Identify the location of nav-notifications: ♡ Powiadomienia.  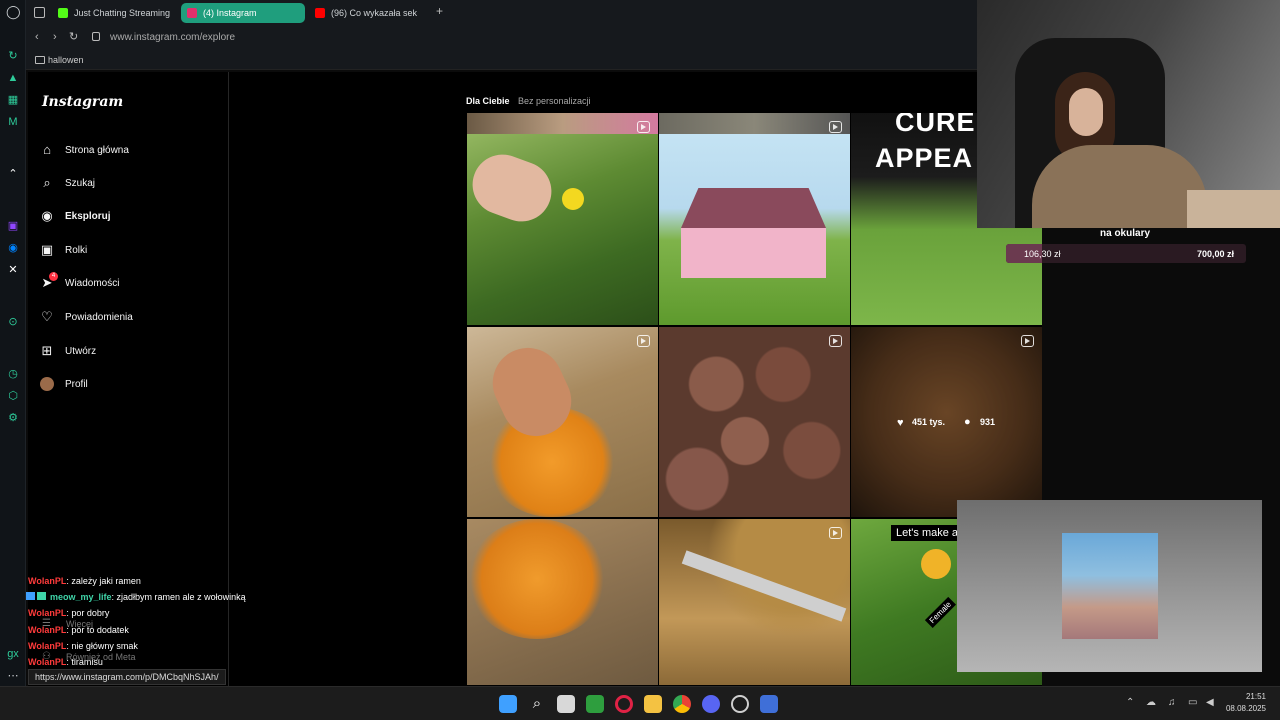
(130, 317).